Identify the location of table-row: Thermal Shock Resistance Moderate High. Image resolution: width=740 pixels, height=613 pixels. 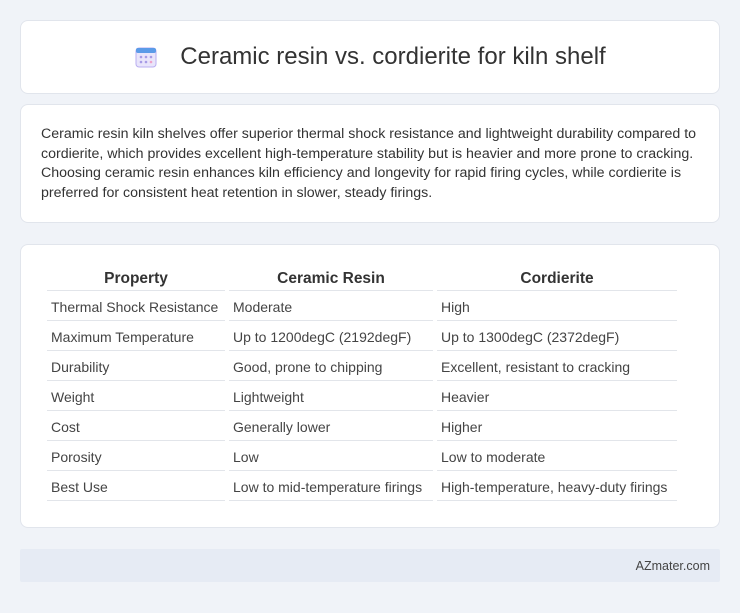
(362, 307).